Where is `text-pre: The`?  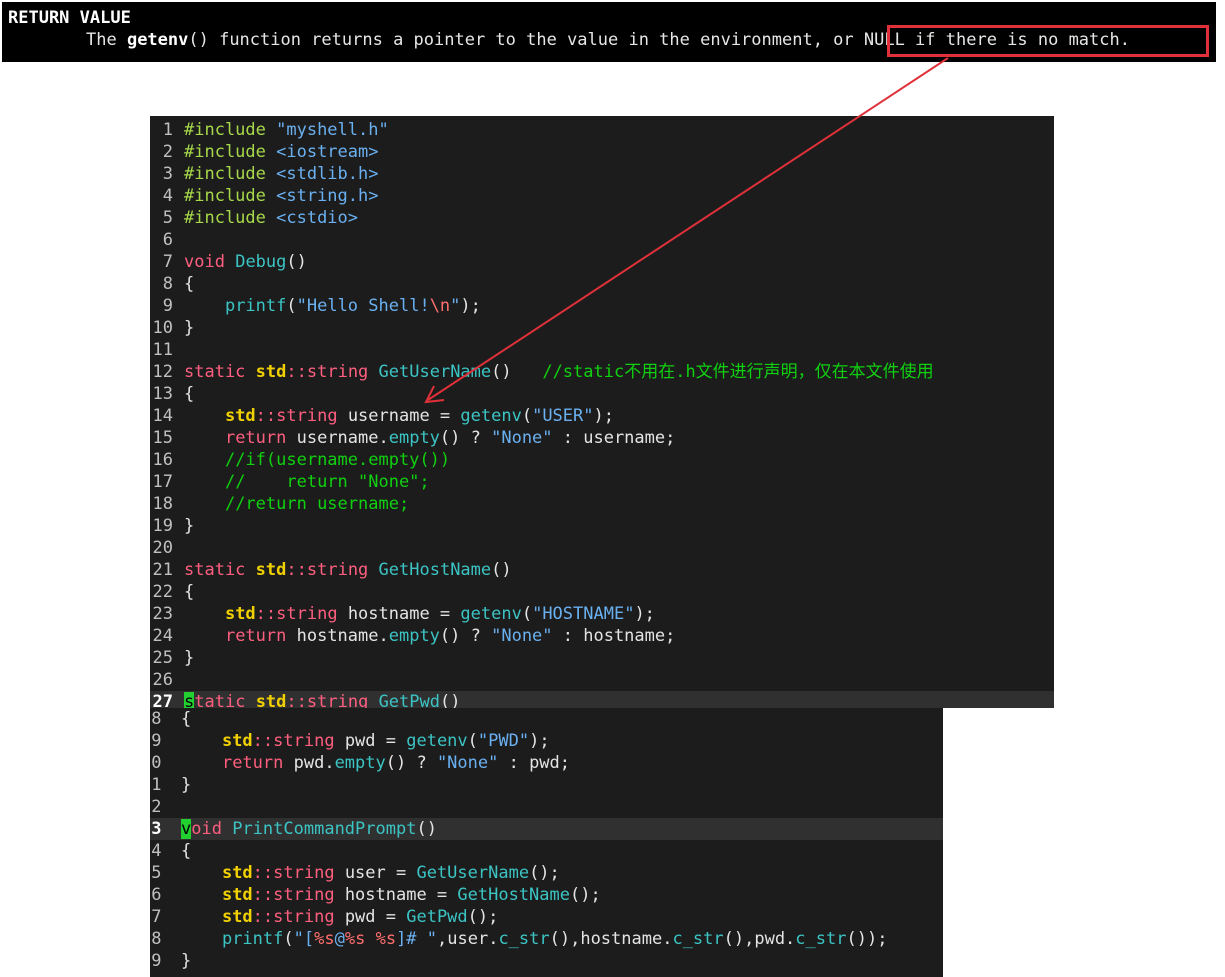
text-pre: The is located at coordinates (106, 40).